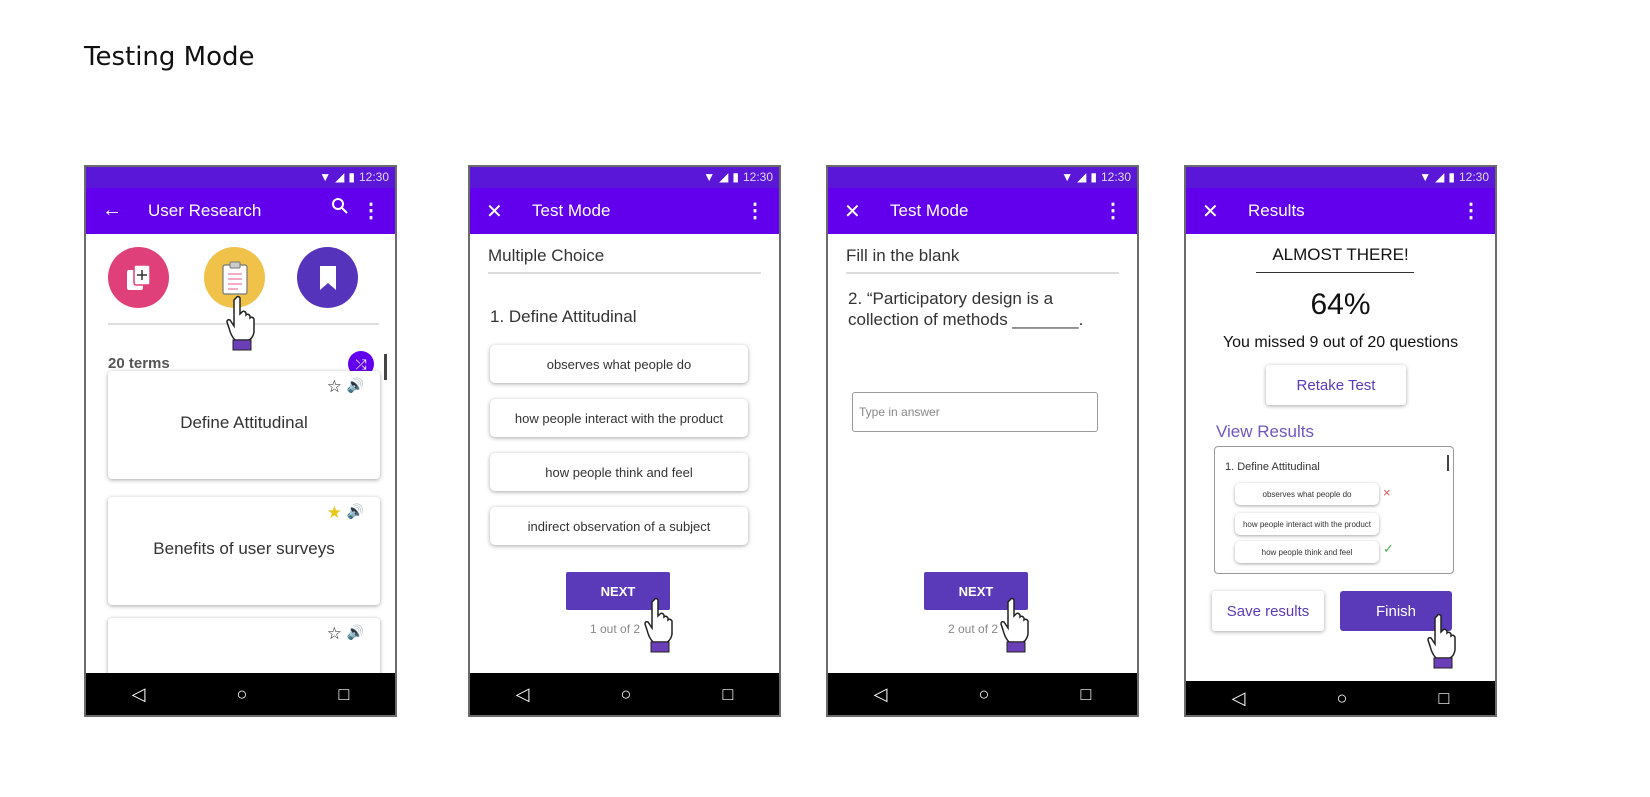  I want to click on save-results-button: Save results, so click(1268, 611).